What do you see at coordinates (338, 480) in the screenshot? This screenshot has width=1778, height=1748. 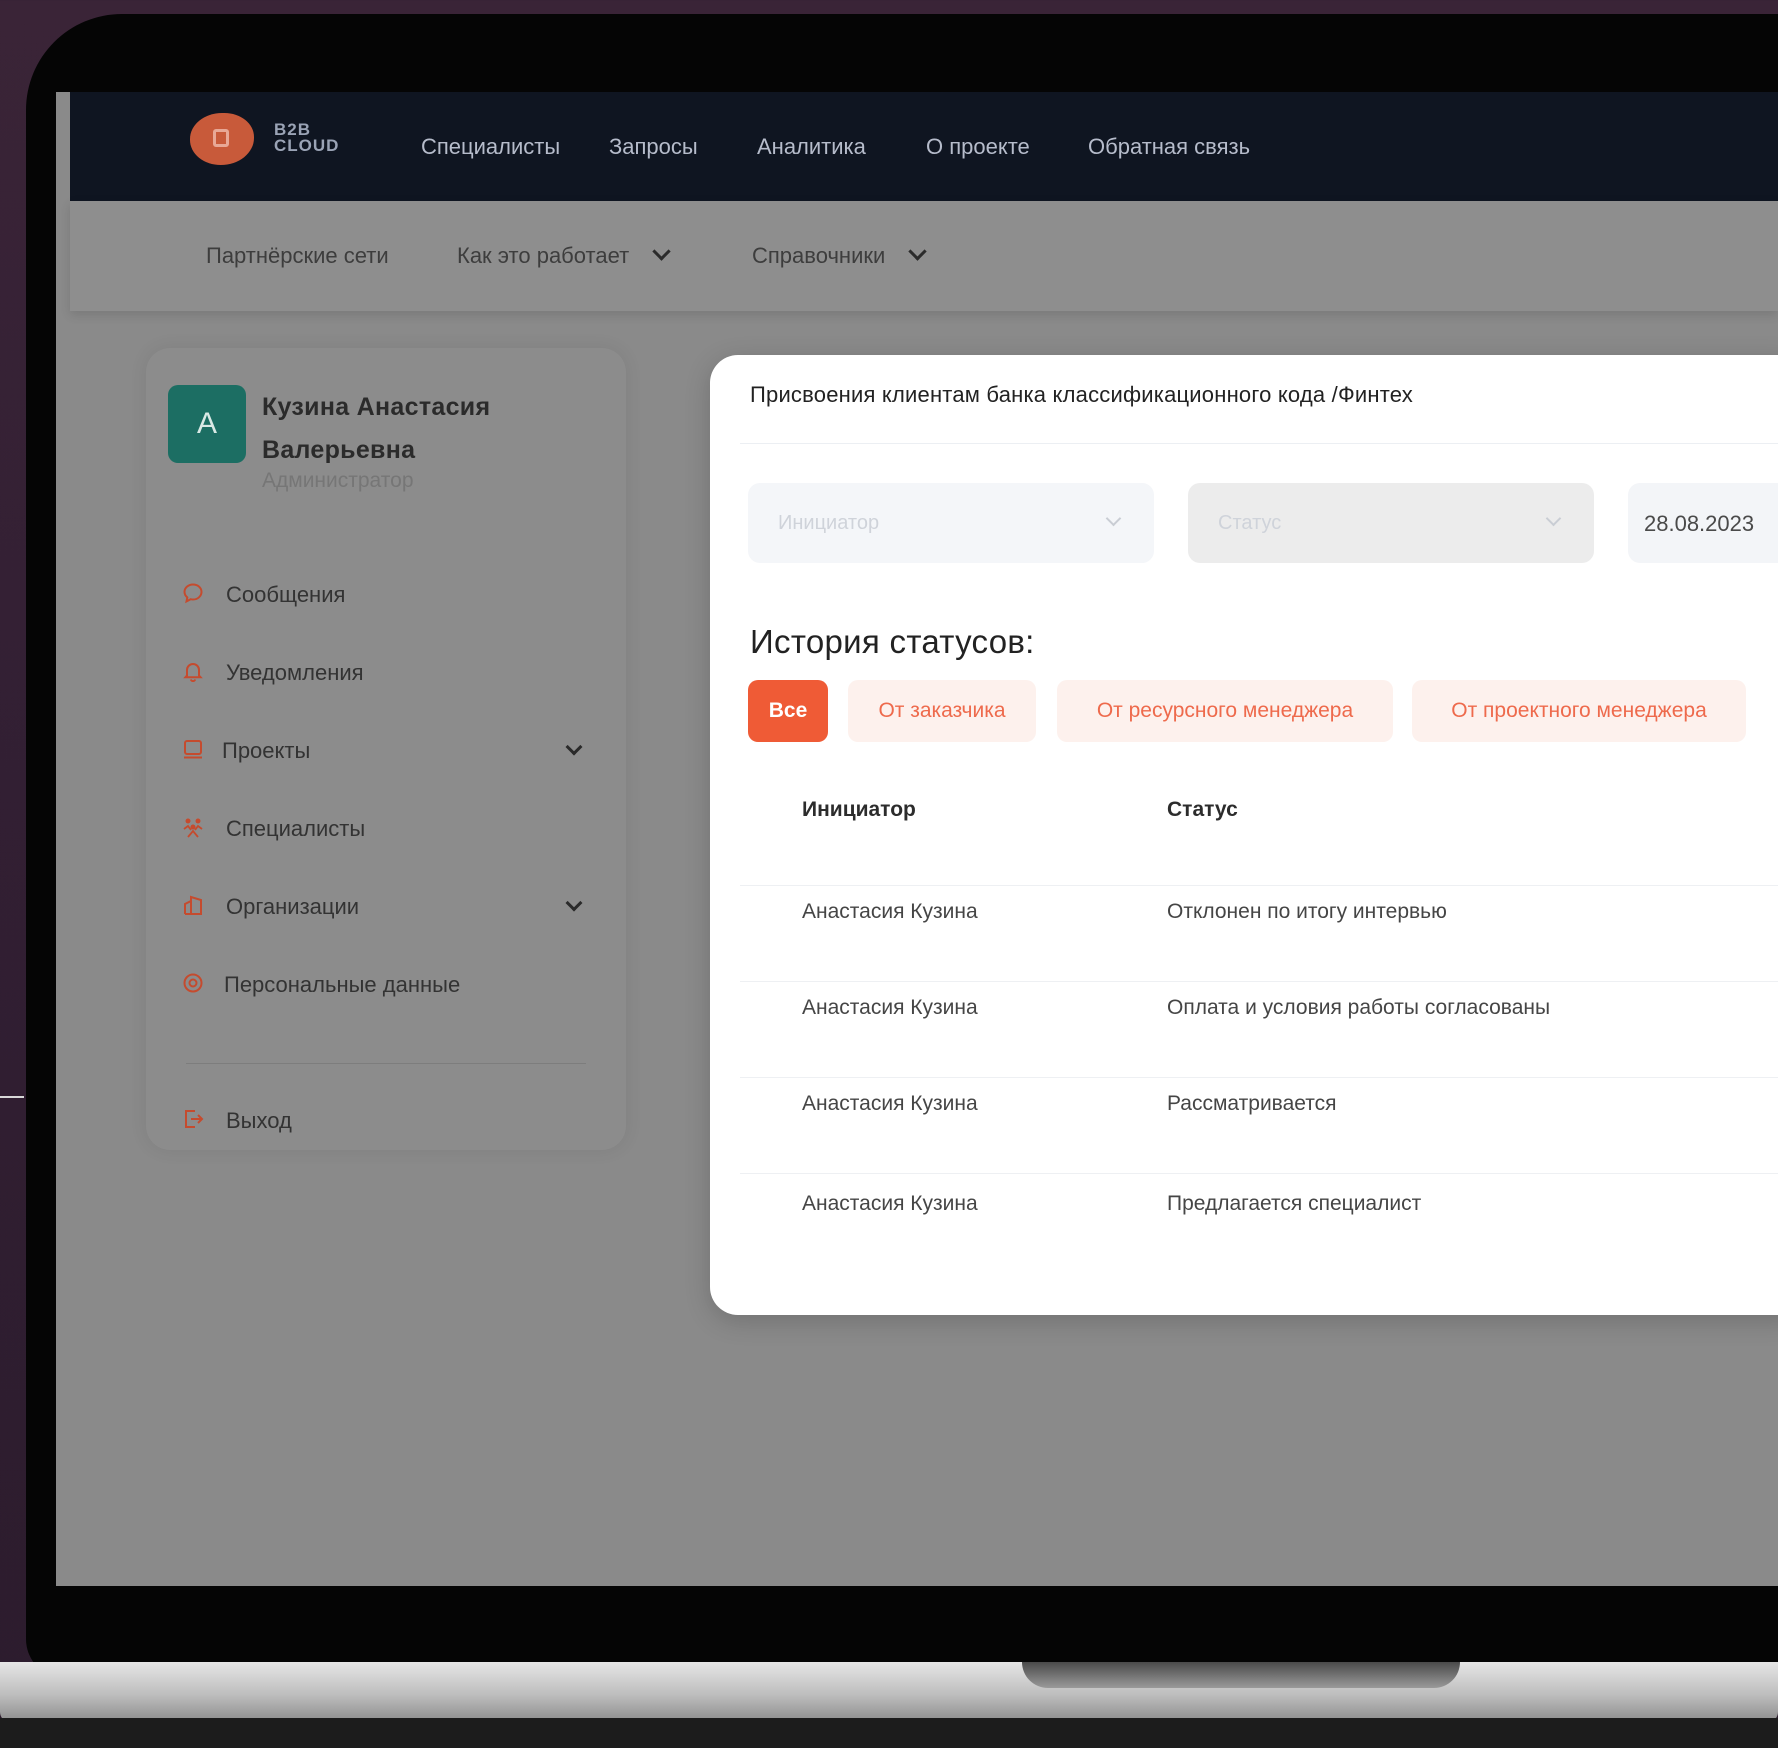 I see `user-role: Администратор` at bounding box center [338, 480].